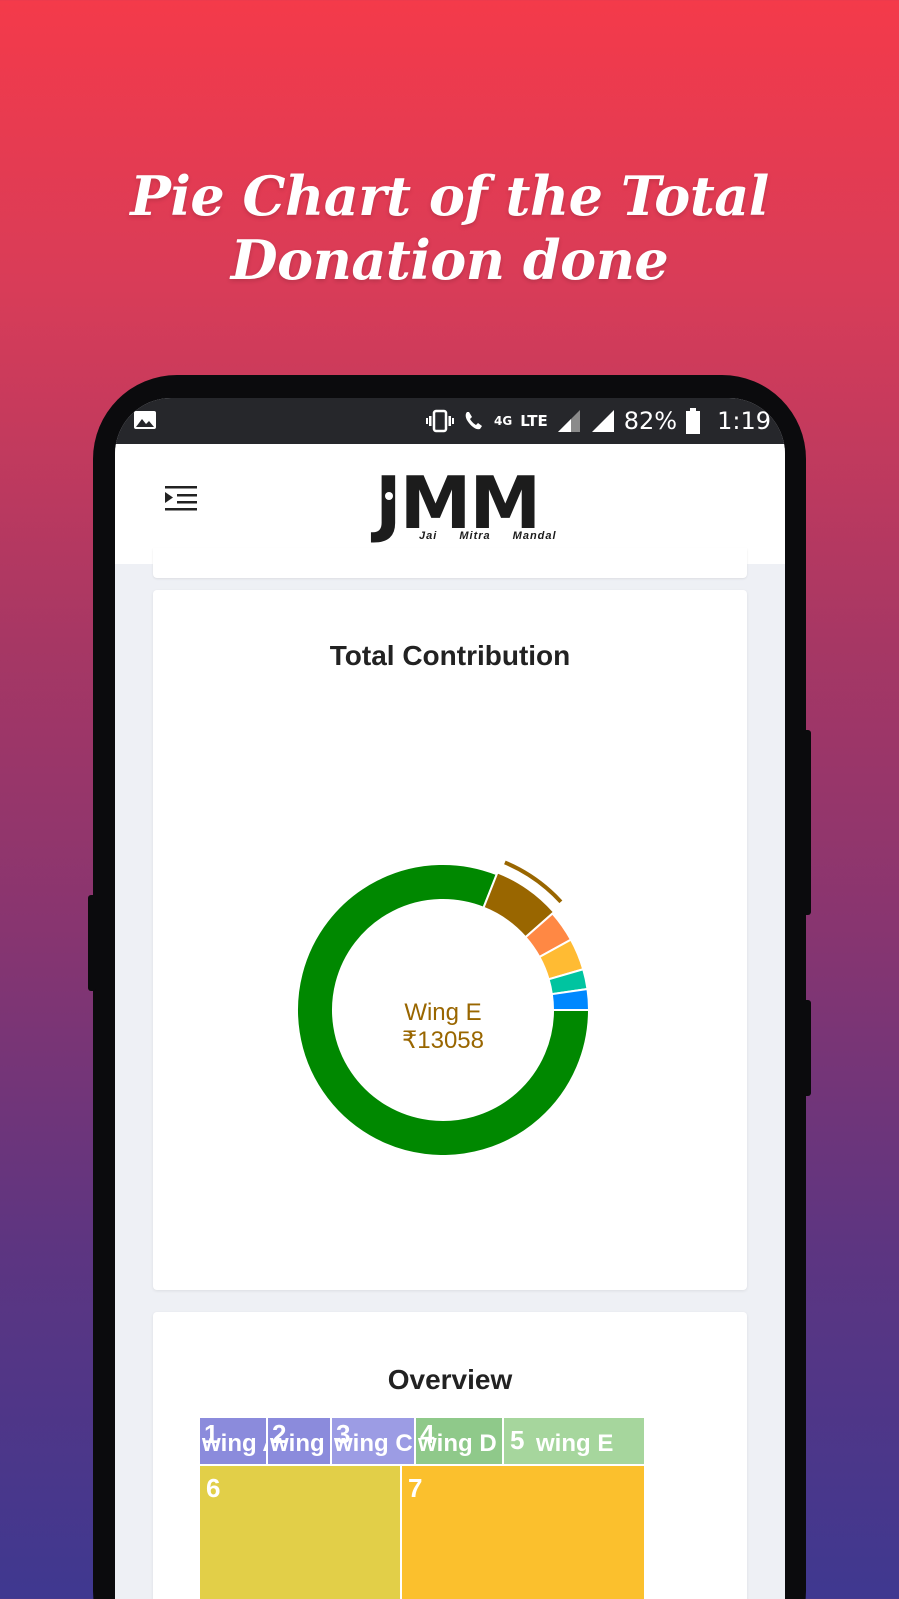 The image size is (899, 1599). What do you see at coordinates (488, 536) in the screenshot?
I see `logo-subtitle: Jai Mitra Mandal` at bounding box center [488, 536].